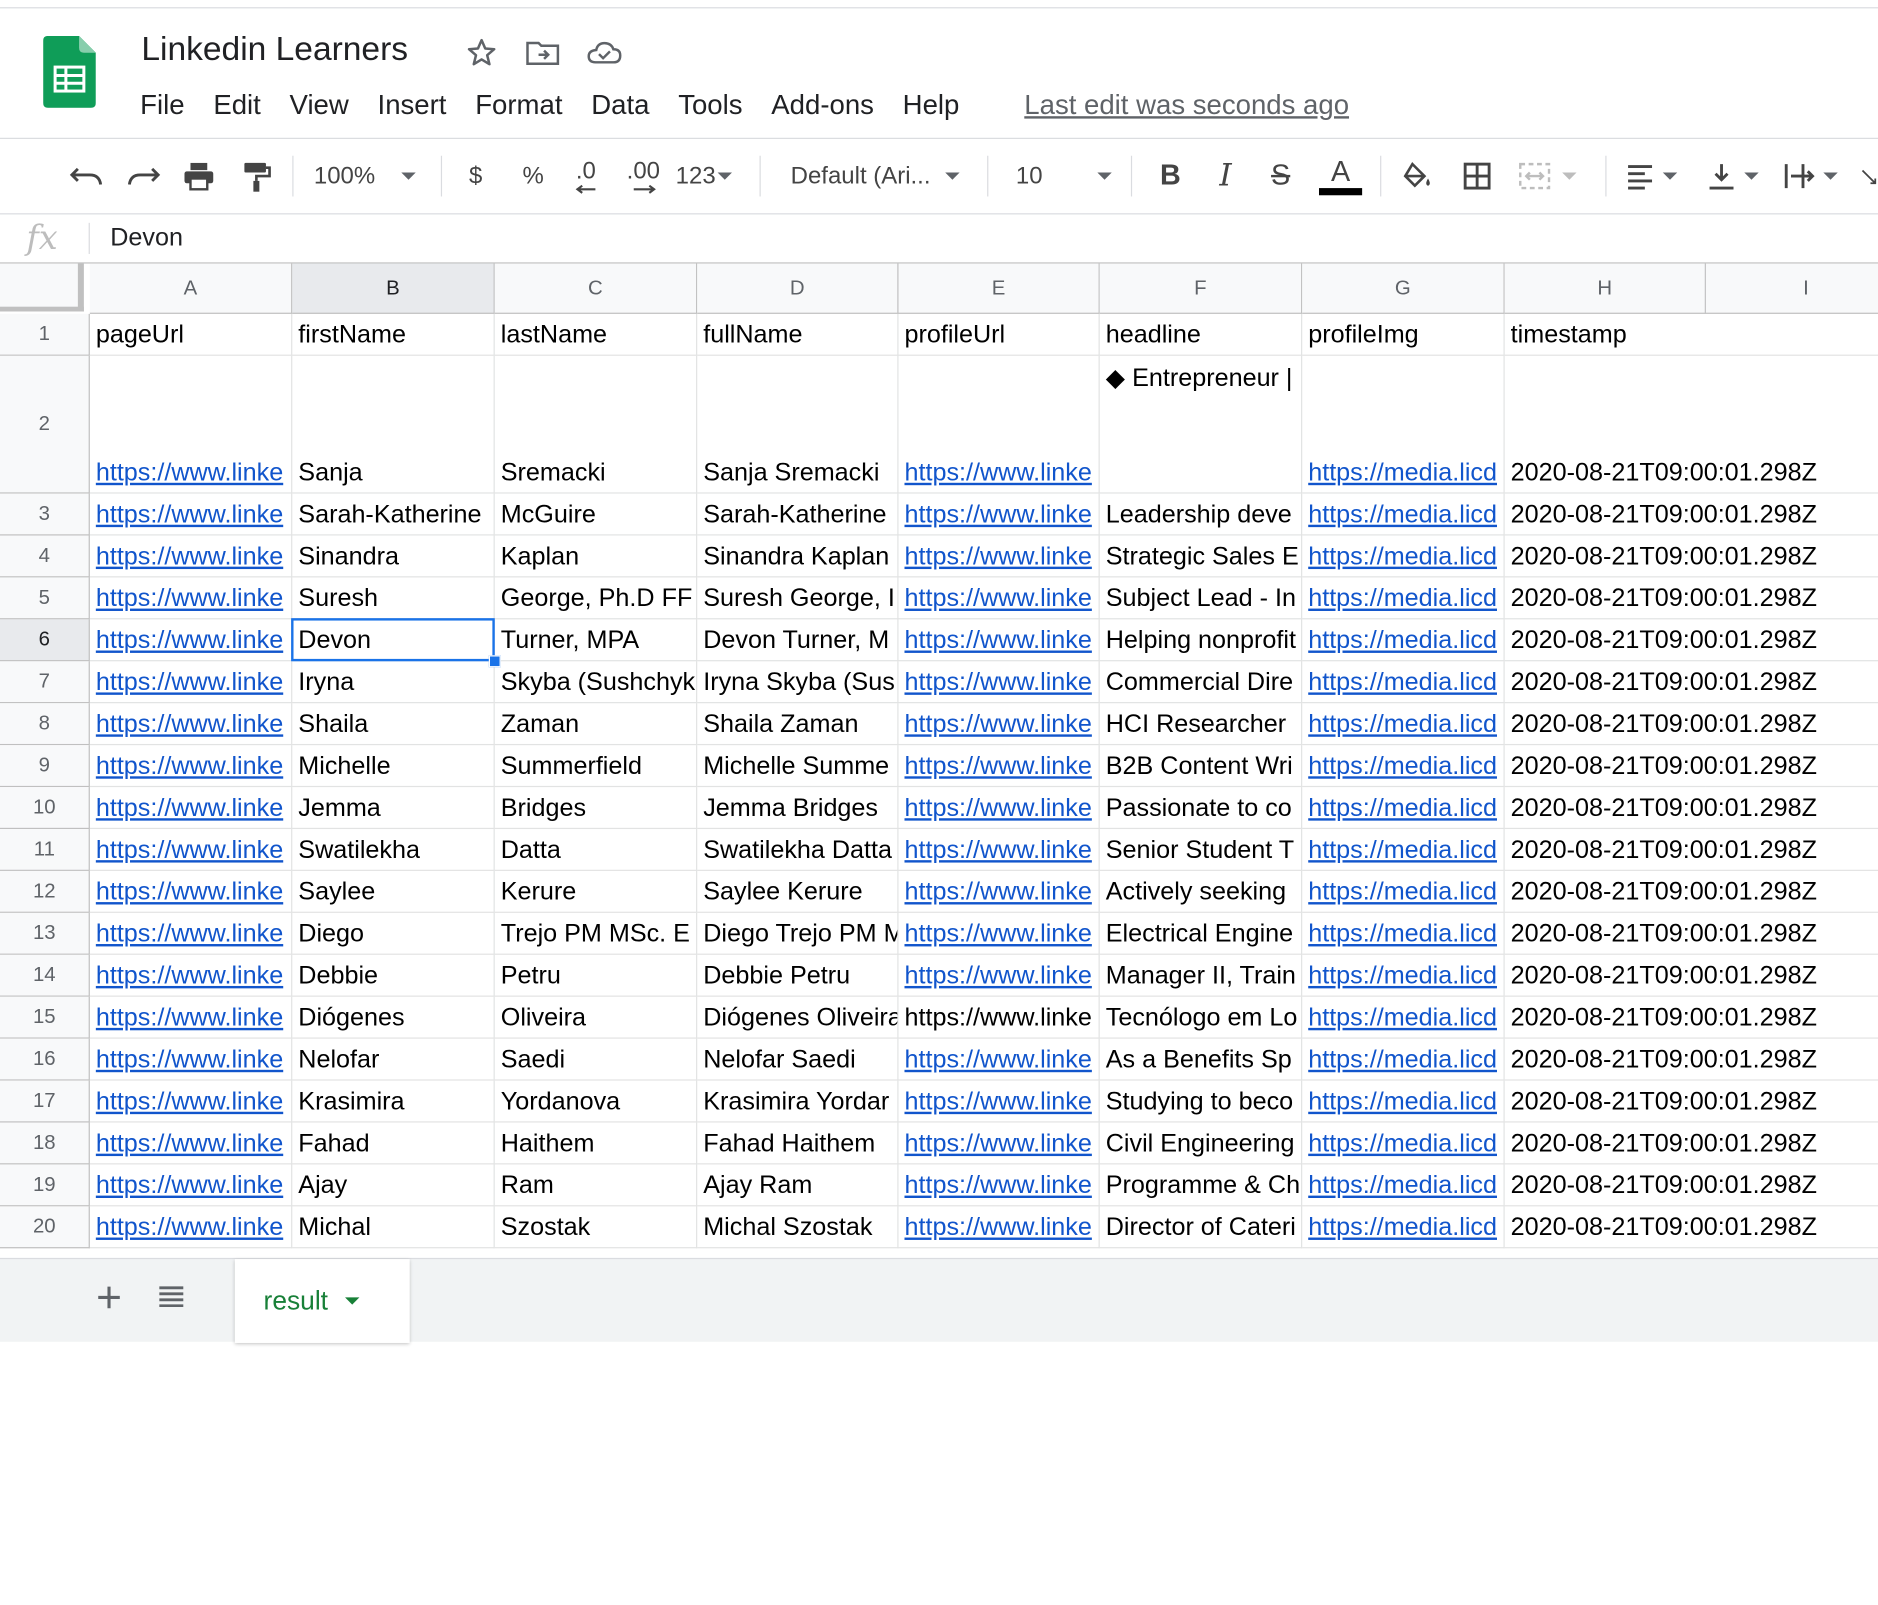 The width and height of the screenshot is (1878, 1605). I want to click on cell-e9: https://www.linke, so click(999, 766).